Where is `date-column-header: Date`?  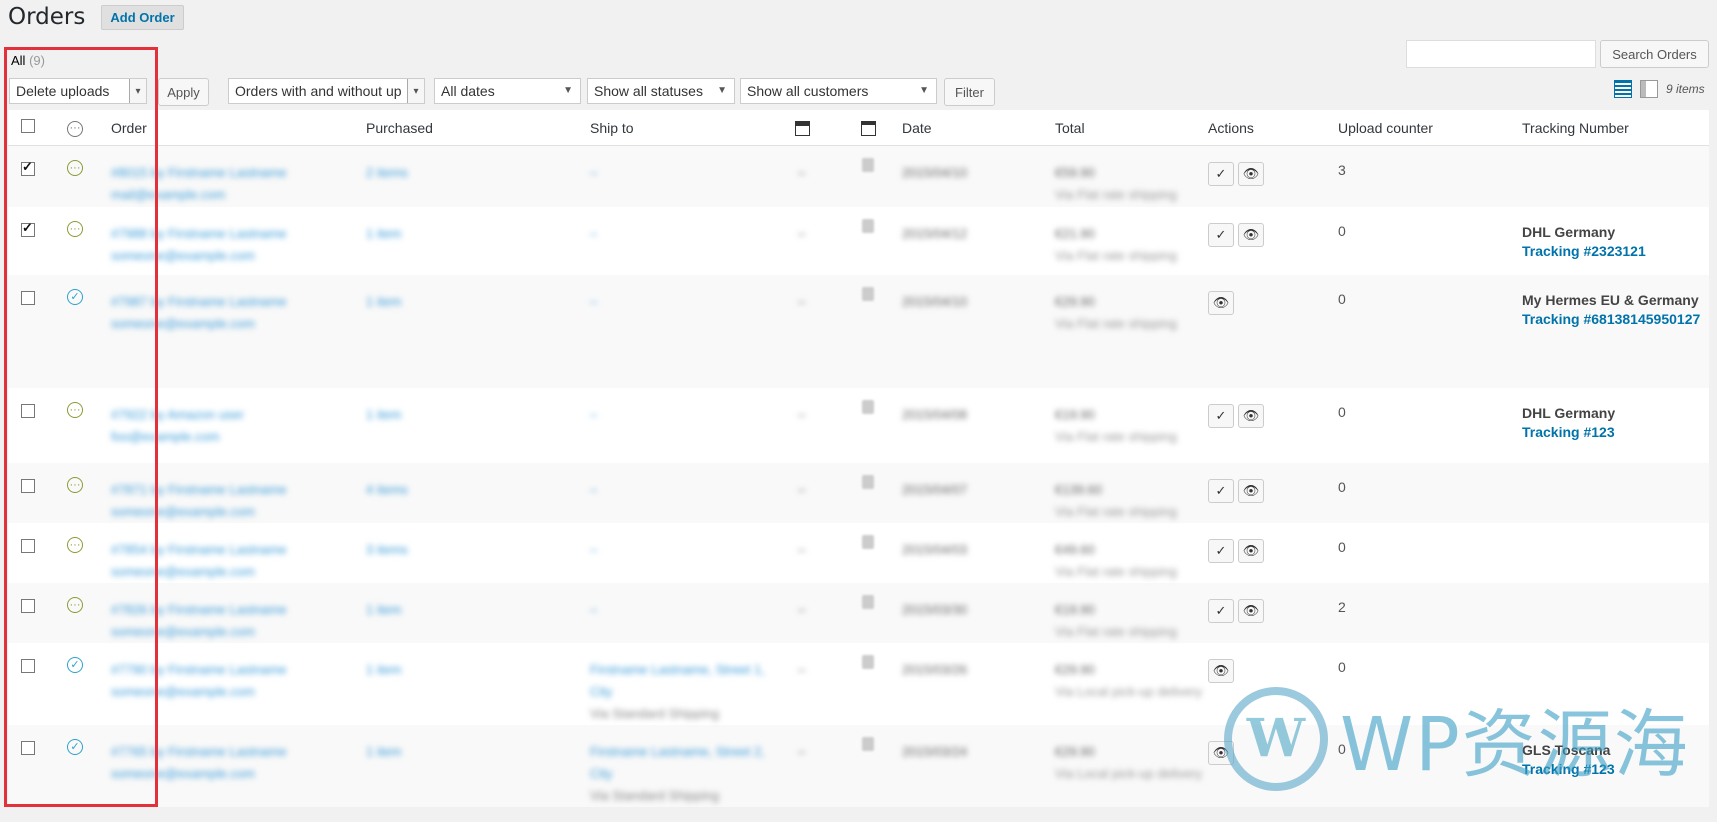 date-column-header: Date is located at coordinates (978, 128).